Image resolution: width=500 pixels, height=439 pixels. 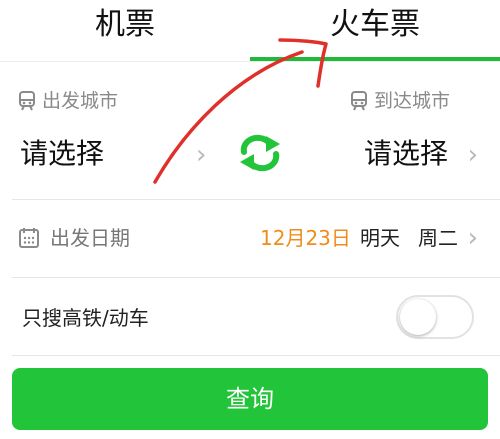 What do you see at coordinates (80, 101) in the screenshot?
I see `departure-city-label-text: 出发城市` at bounding box center [80, 101].